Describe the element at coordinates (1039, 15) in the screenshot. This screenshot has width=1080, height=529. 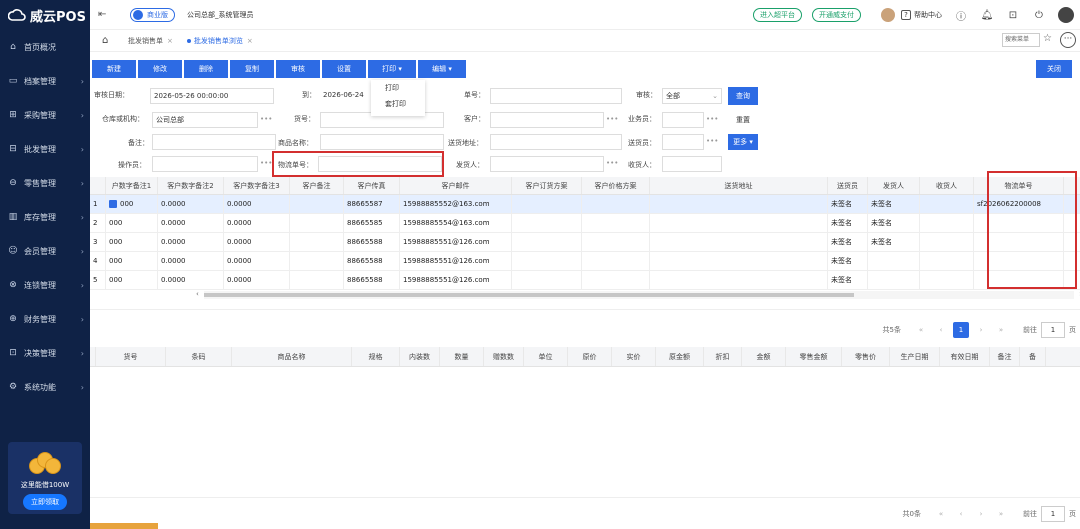
I see `power-icon: ⏻` at that location.